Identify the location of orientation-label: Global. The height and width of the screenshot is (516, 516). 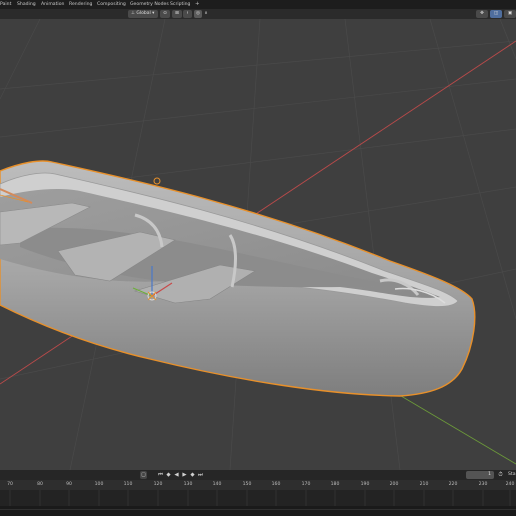
(143, 13).